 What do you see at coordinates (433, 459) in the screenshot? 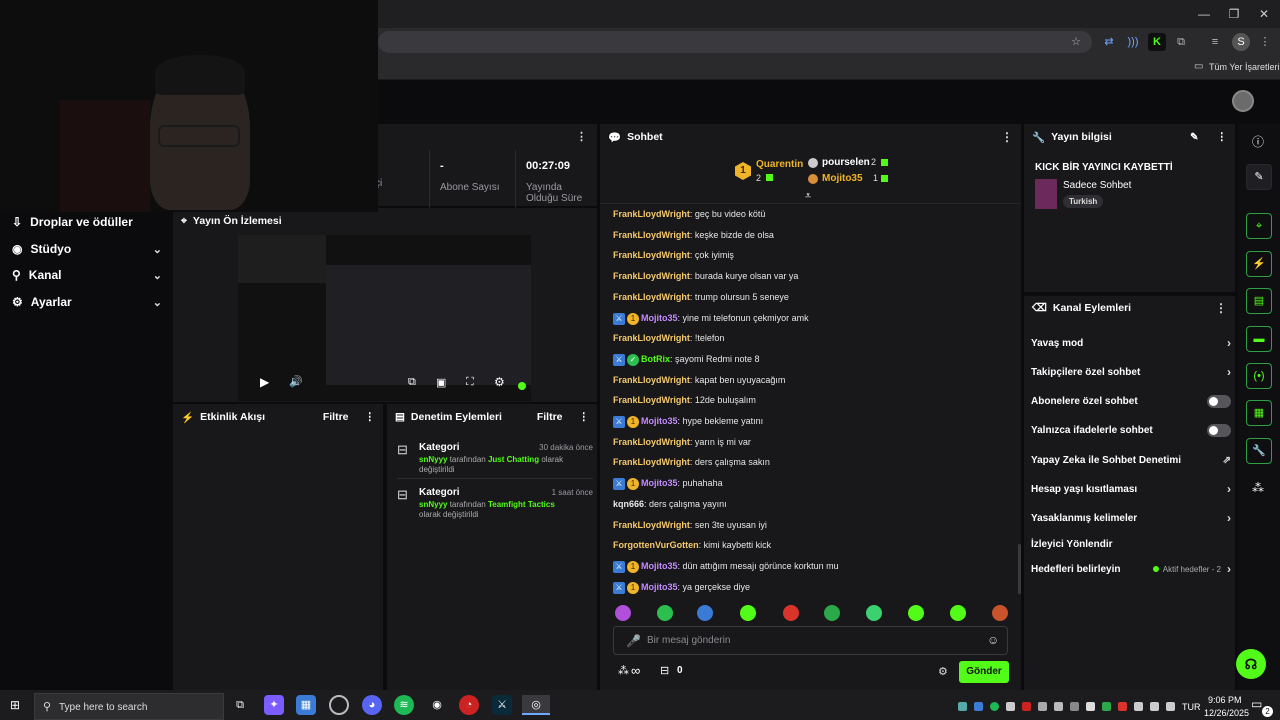
I see `event-user: snNyyy` at bounding box center [433, 459].